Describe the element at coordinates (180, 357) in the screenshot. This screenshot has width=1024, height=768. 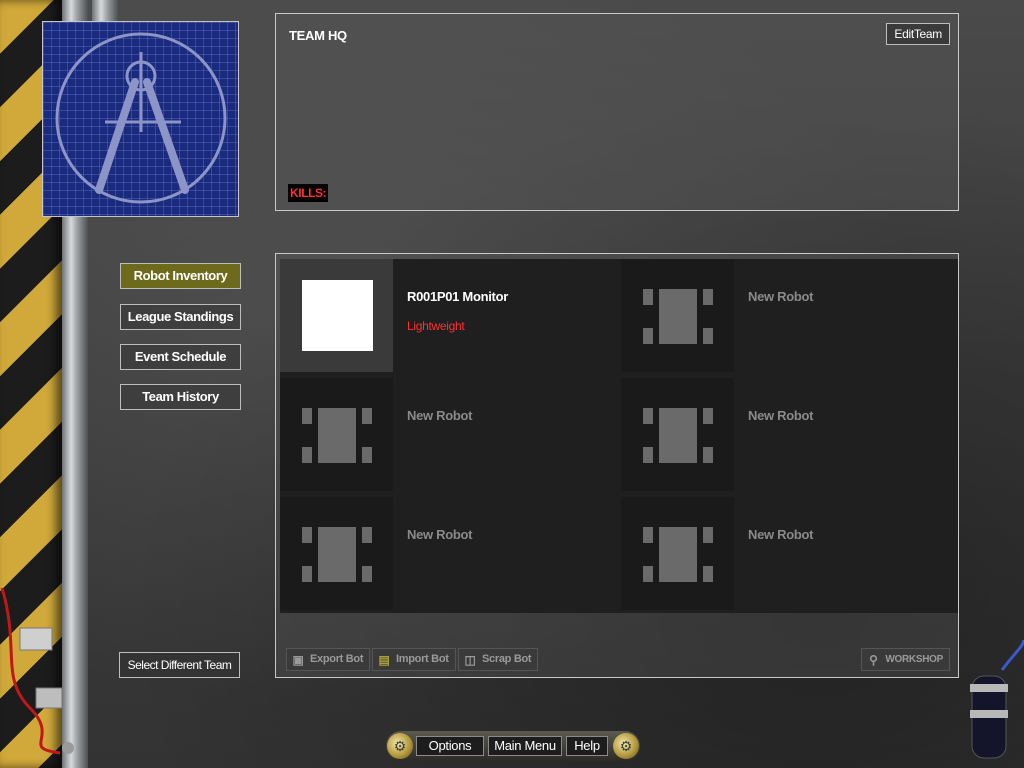
I see `nav-event-schedule: Event Schedule` at that location.